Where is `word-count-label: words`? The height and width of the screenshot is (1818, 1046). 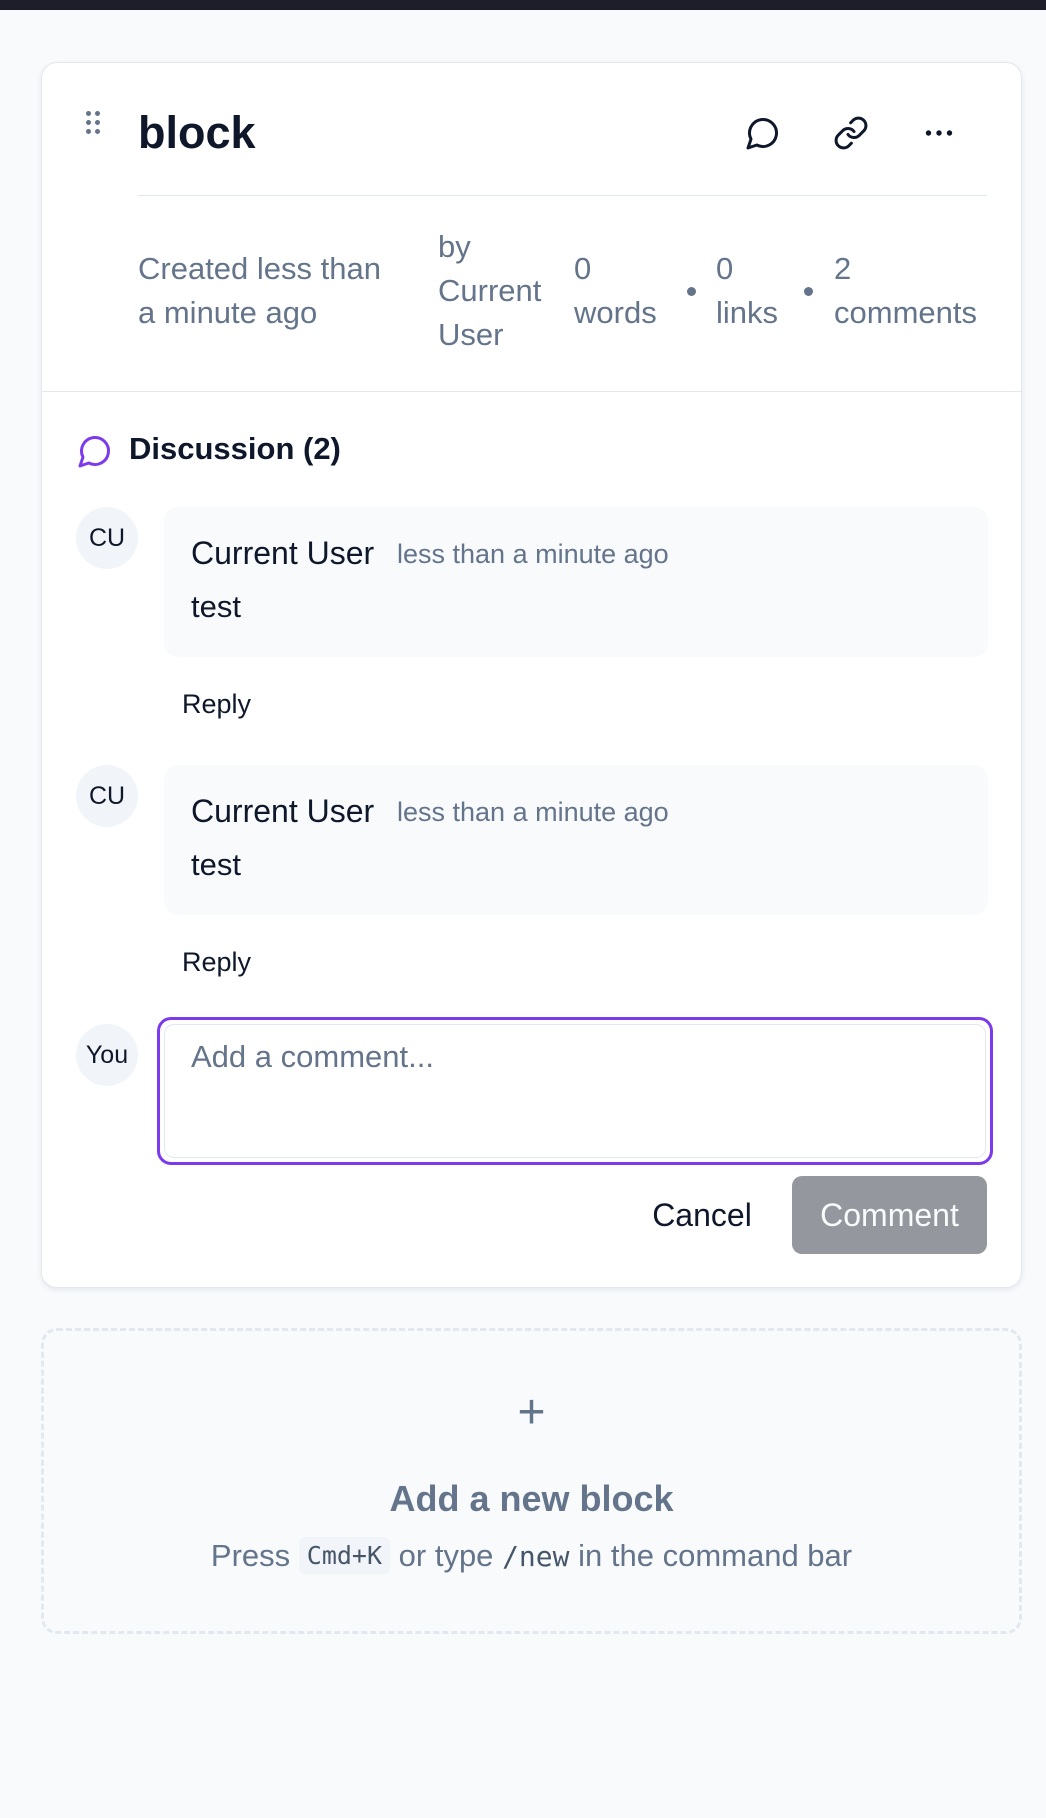 word-count-label: words is located at coordinates (615, 312).